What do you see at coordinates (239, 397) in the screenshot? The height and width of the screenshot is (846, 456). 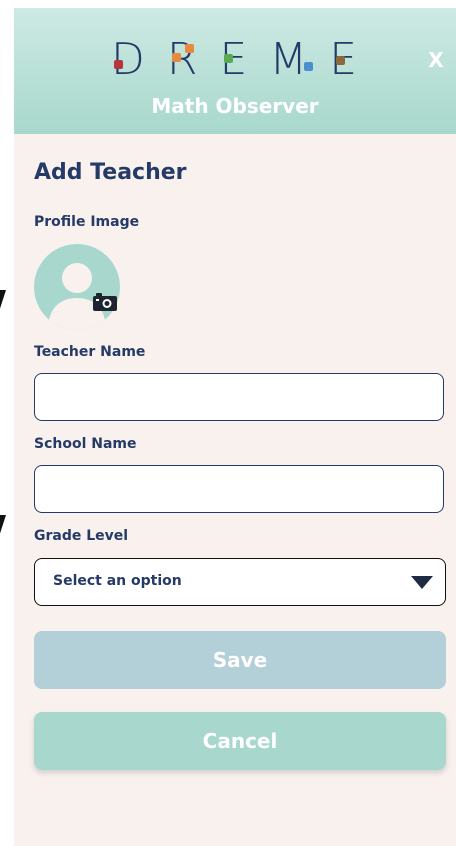 I see `teacher-name-input` at bounding box center [239, 397].